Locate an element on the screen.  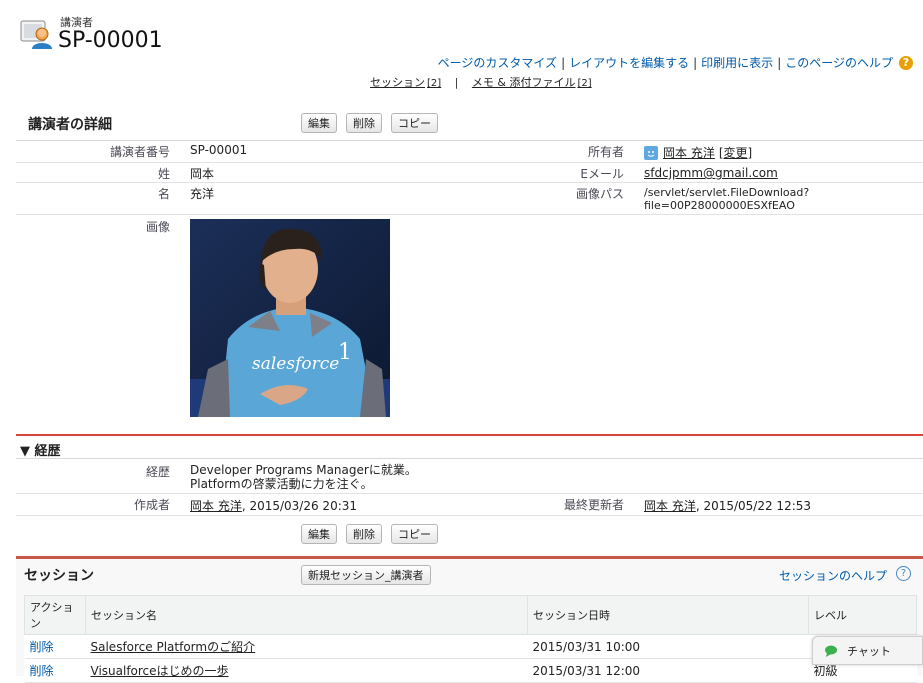
collapse-triangle-icon: ▼ is located at coordinates (25, 451).